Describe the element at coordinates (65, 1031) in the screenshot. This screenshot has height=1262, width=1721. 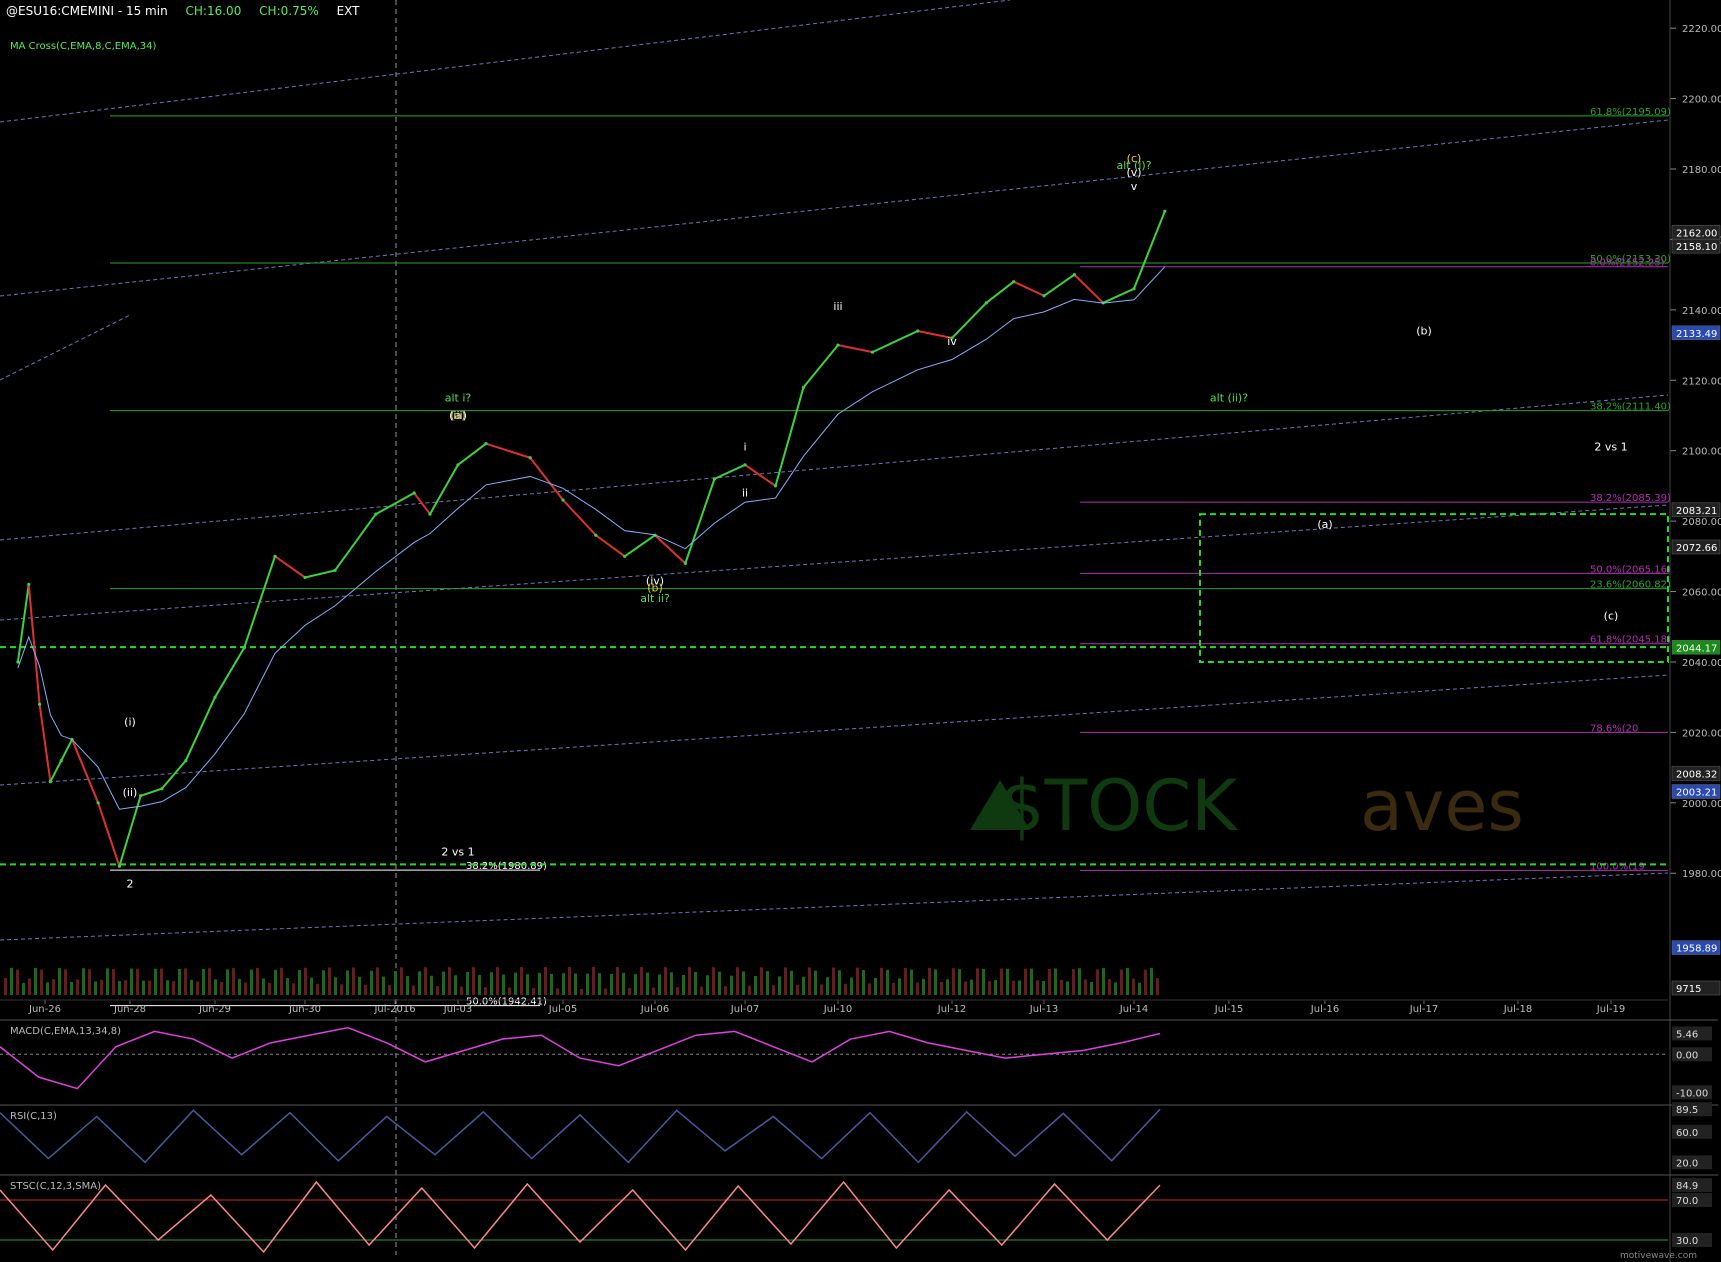
I see `macd-title: MACD(C,EMA,13,34,8)` at that location.